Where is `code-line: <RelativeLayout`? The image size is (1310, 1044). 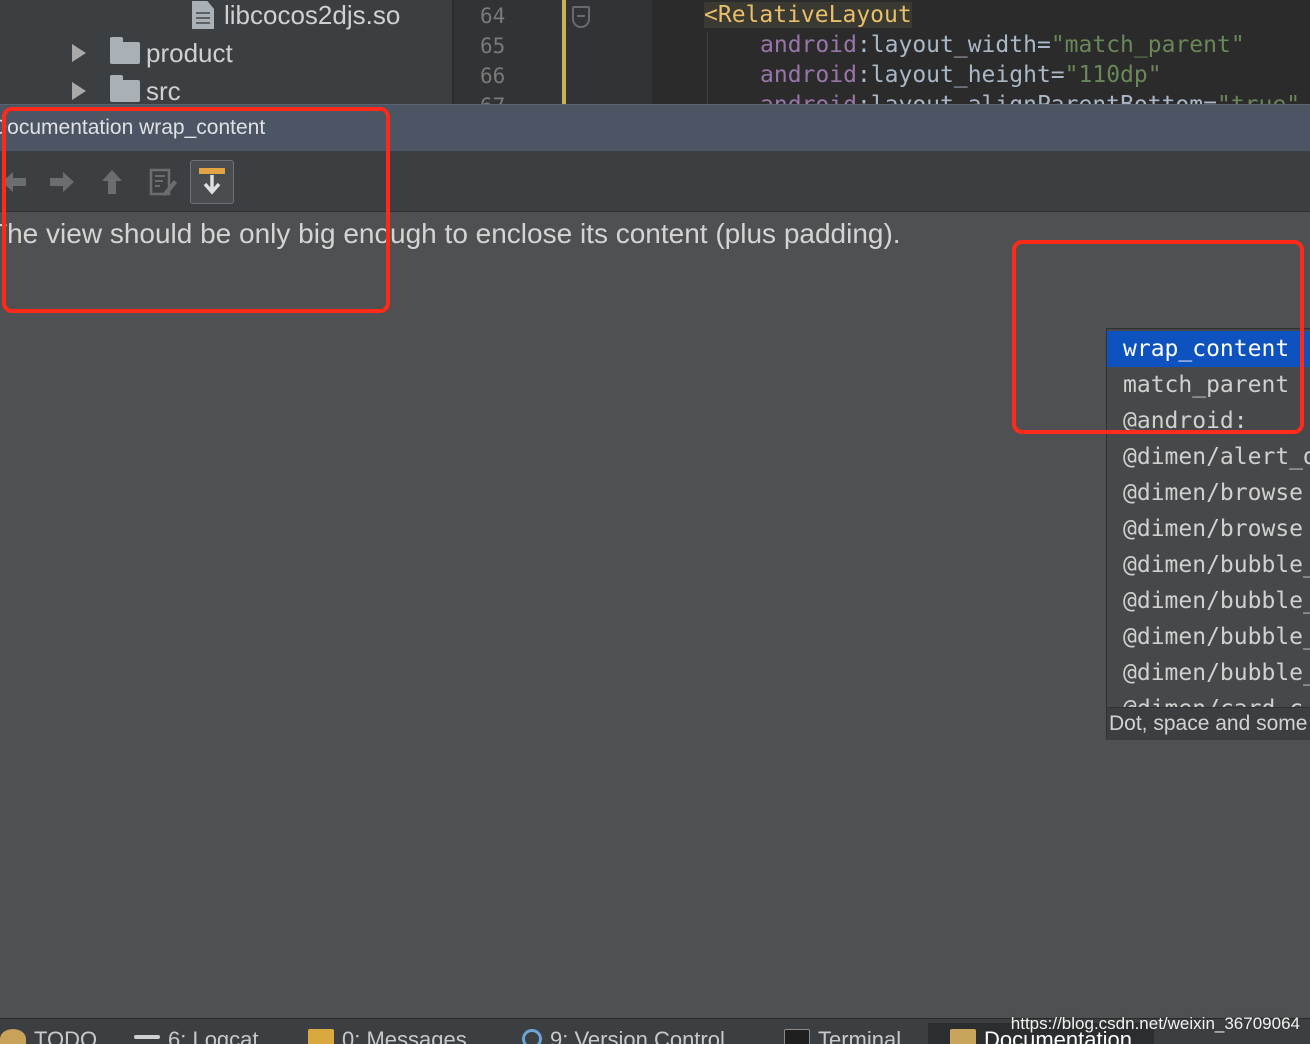
code-line: <RelativeLayout is located at coordinates (808, 15).